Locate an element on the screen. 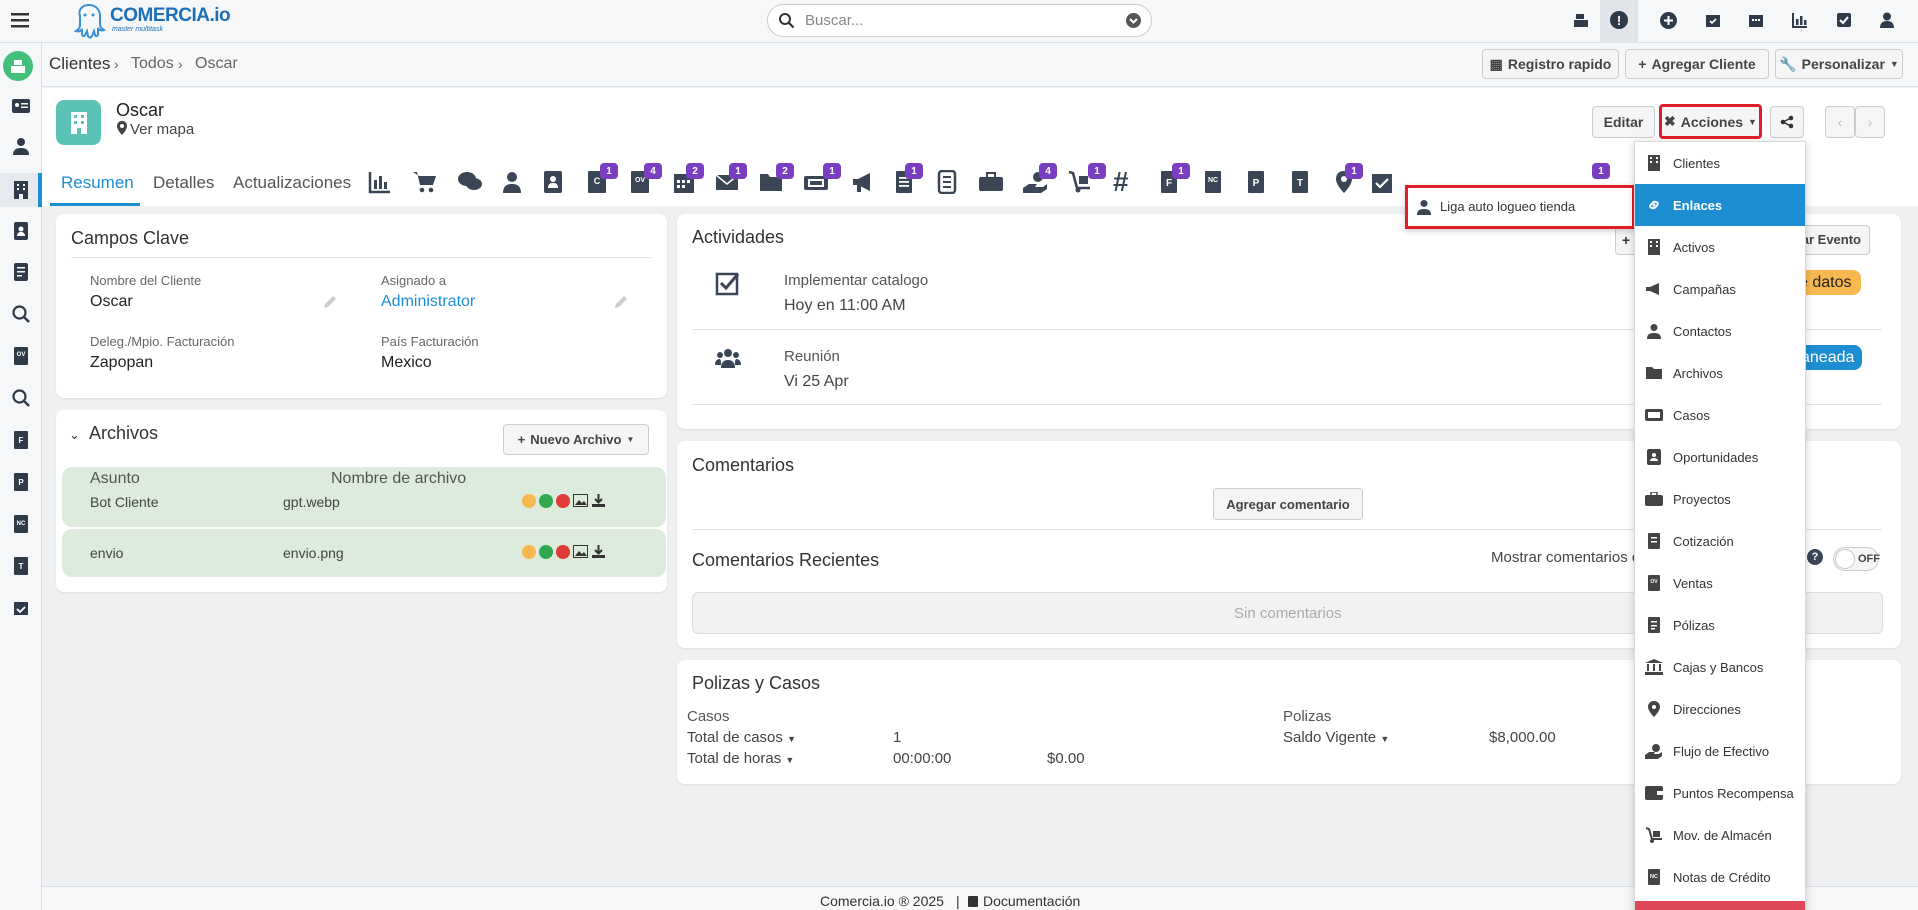 The image size is (1918, 910). tab-comments-icon is located at coordinates (470, 183).